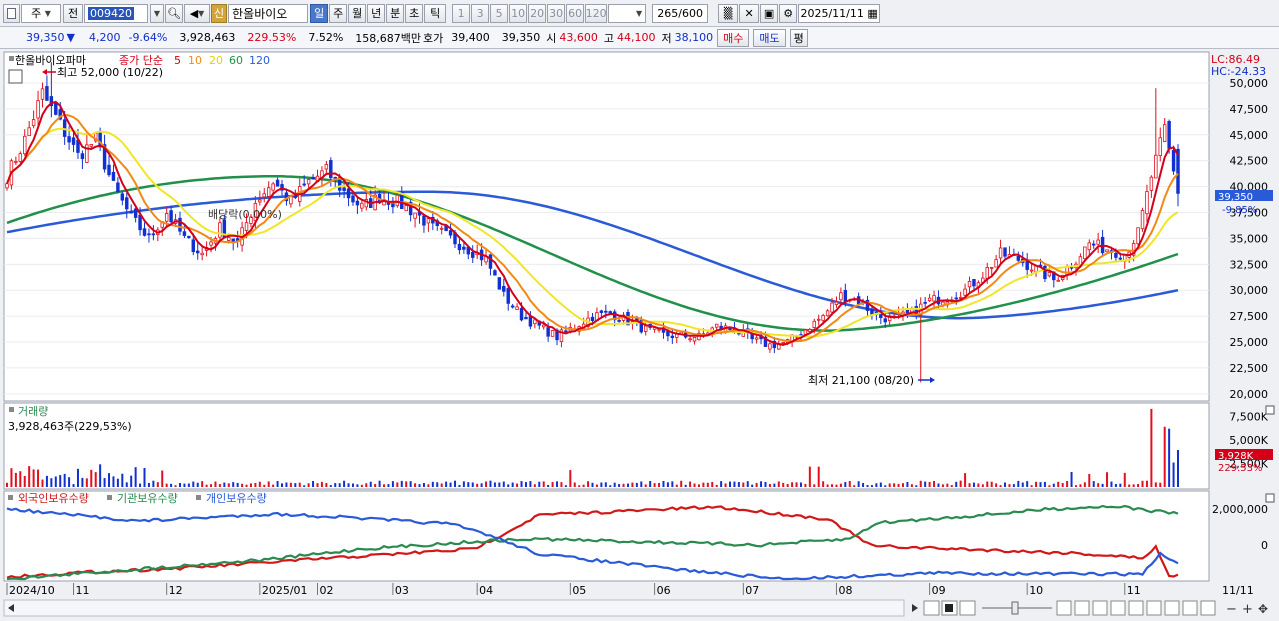 The width and height of the screenshot is (1279, 621). Describe the element at coordinates (10, 497) in the screenshot. I see `foreign-legend-marker` at that location.